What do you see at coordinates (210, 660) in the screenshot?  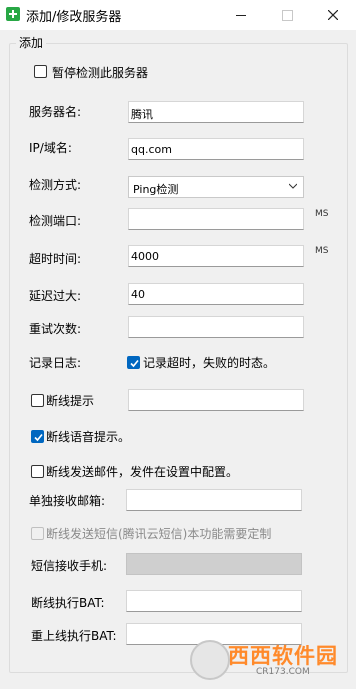 I see `watermark-c-icon` at bounding box center [210, 660].